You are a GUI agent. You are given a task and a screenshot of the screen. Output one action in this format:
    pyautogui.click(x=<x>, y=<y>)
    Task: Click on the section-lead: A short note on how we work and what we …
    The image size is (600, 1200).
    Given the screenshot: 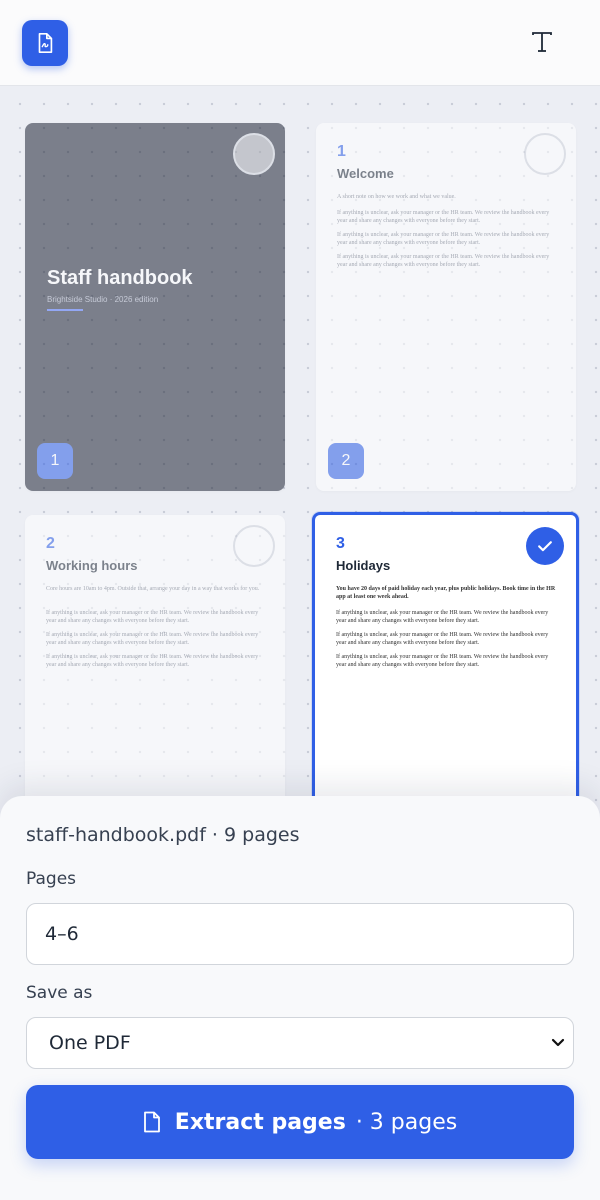 What is the action you would take?
    pyautogui.click(x=396, y=197)
    